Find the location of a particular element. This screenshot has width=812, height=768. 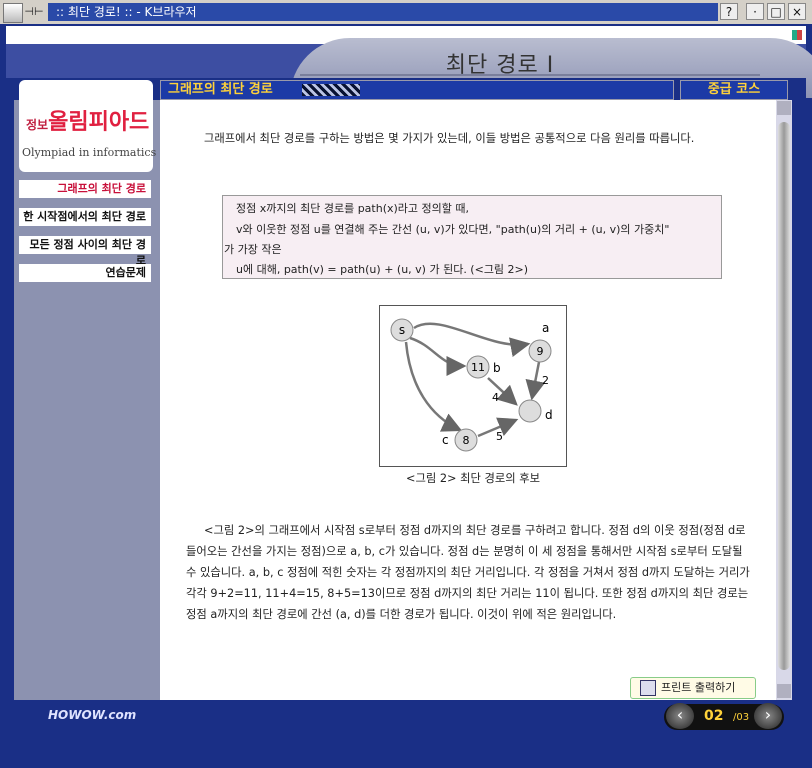

scroll-down-icon is located at coordinates (784, 691).